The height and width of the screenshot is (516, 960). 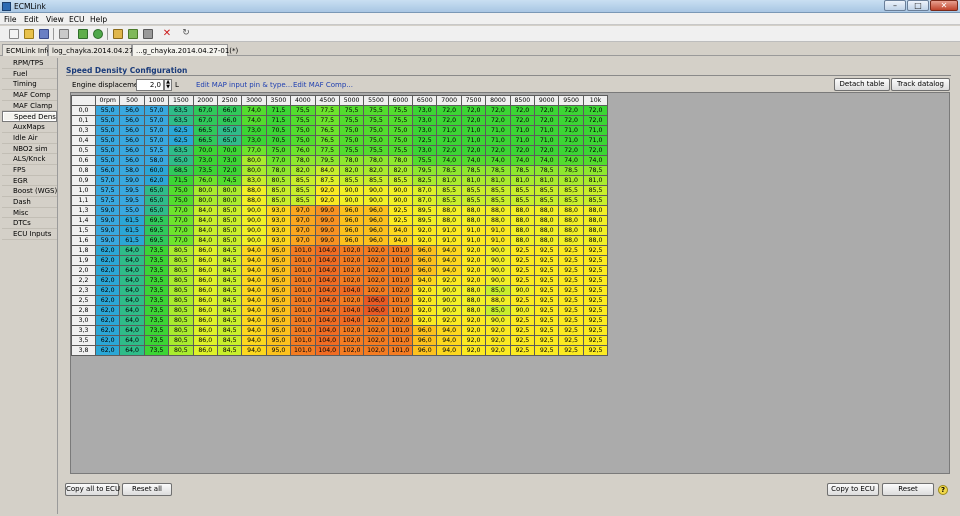 What do you see at coordinates (107, 170) in the screenshot?
I see `table-cell: 56,0` at bounding box center [107, 170].